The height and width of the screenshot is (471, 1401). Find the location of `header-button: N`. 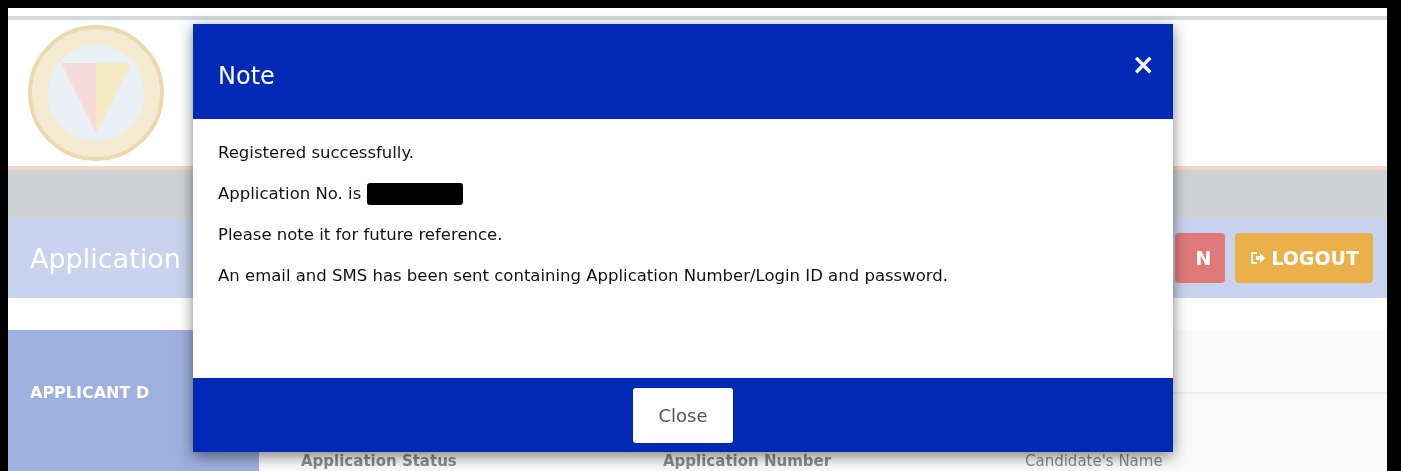

header-button: N is located at coordinates (1200, 258).